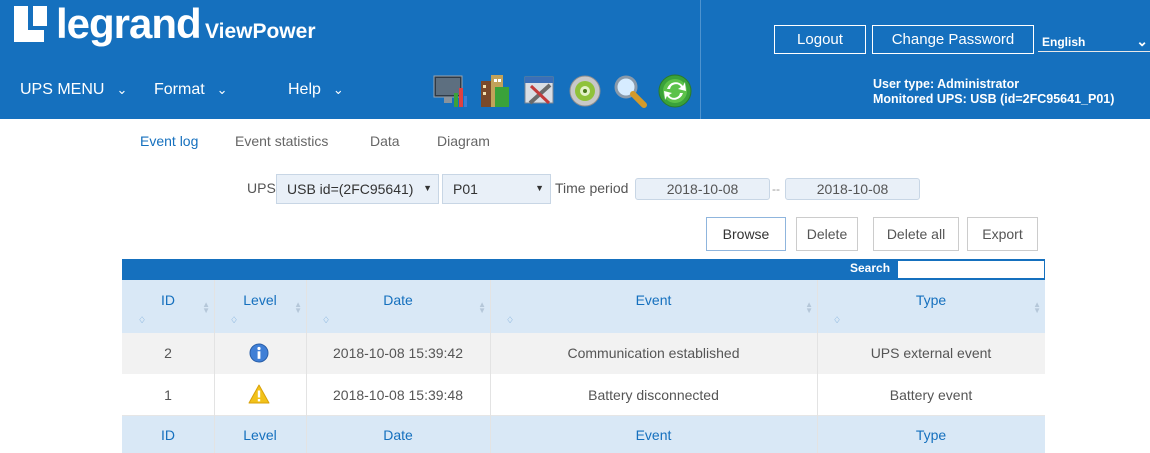 This screenshot has height=453, width=1150. I want to click on column-header-type: Type ♢ ▲ ▼, so click(931, 306).